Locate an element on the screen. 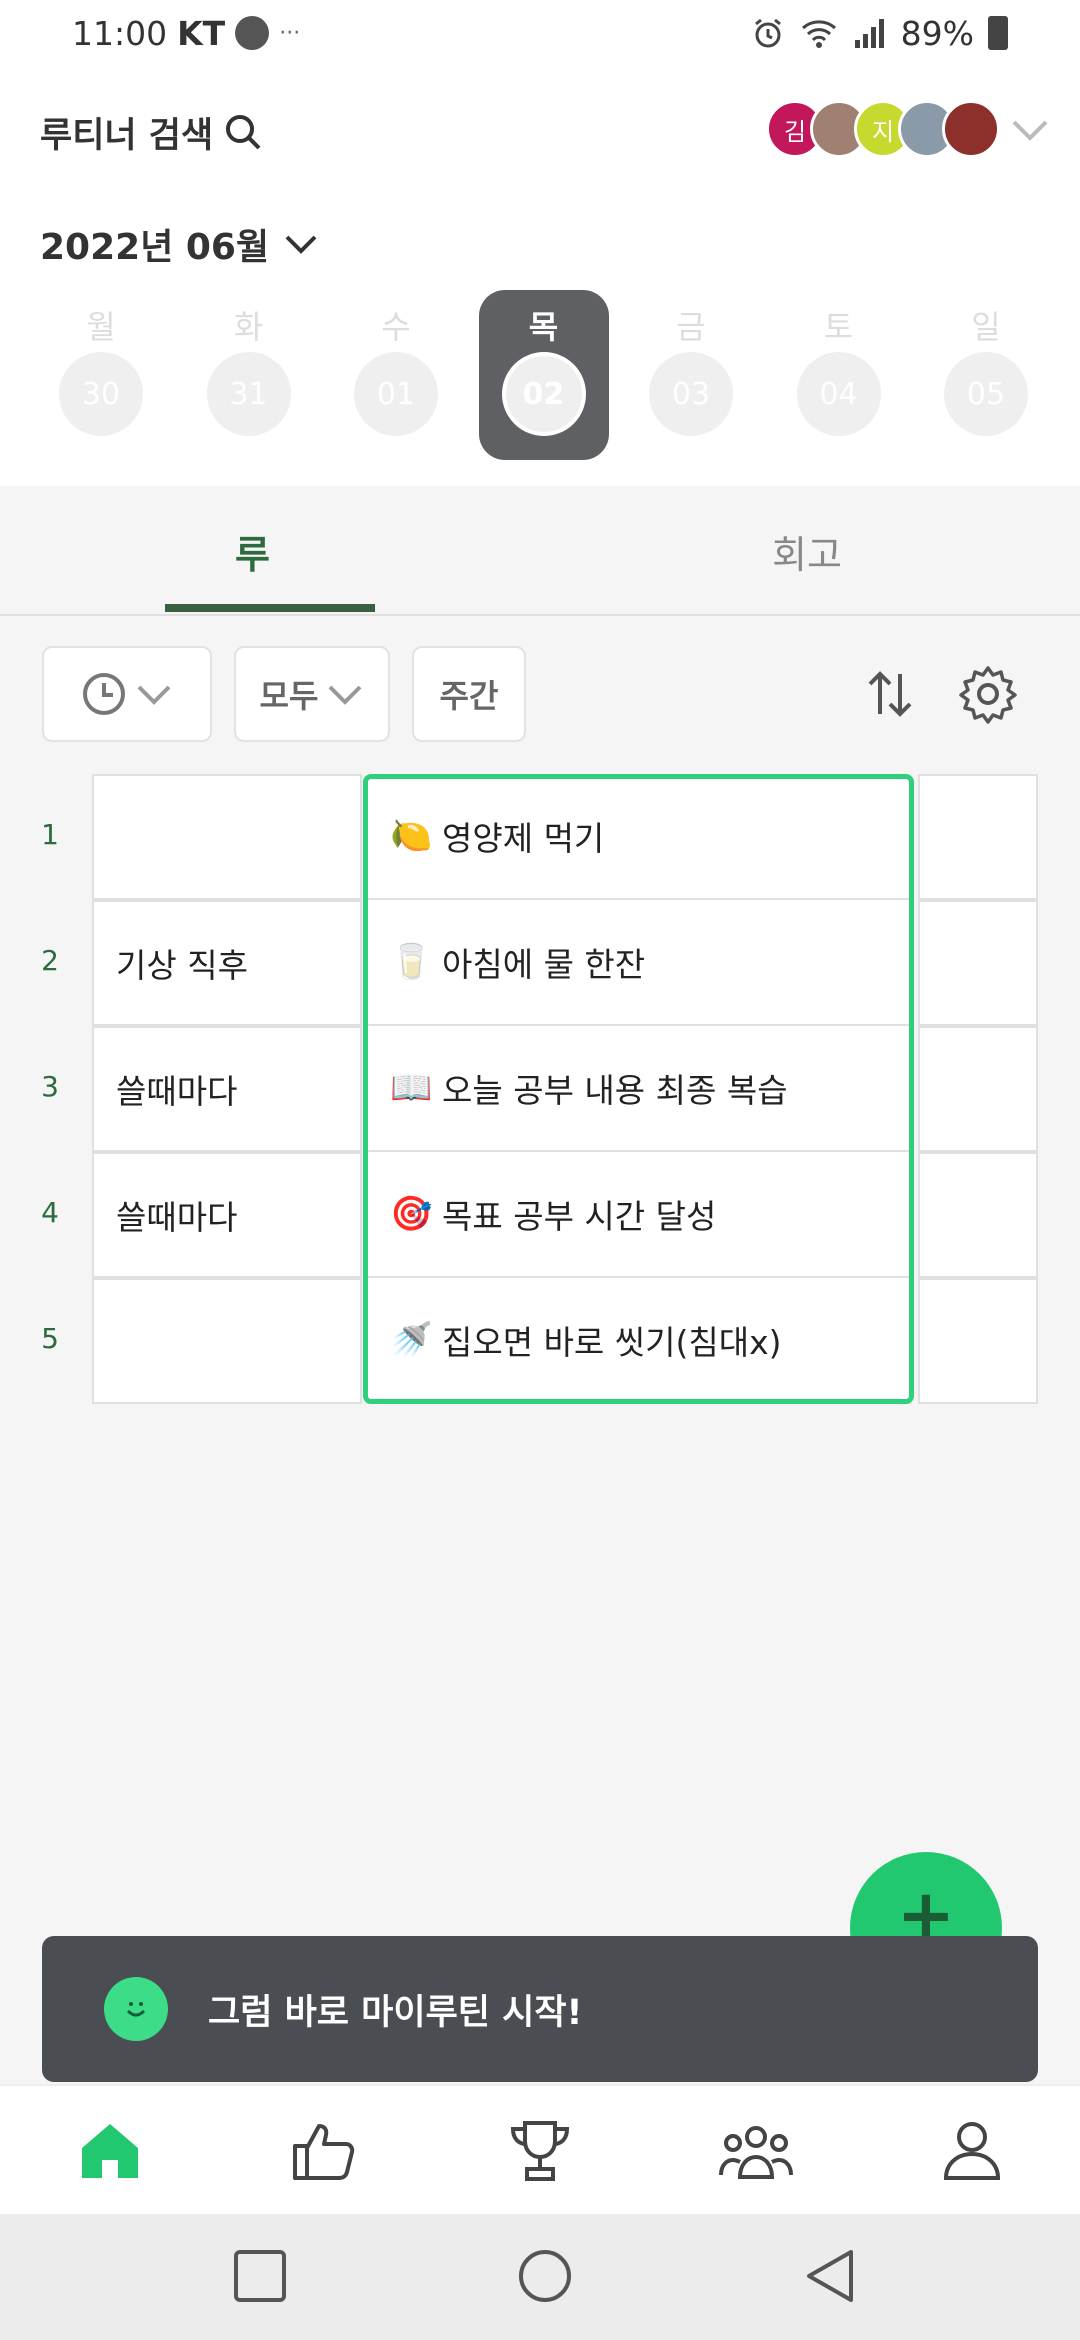  circle-icon is located at coordinates (545, 2276).